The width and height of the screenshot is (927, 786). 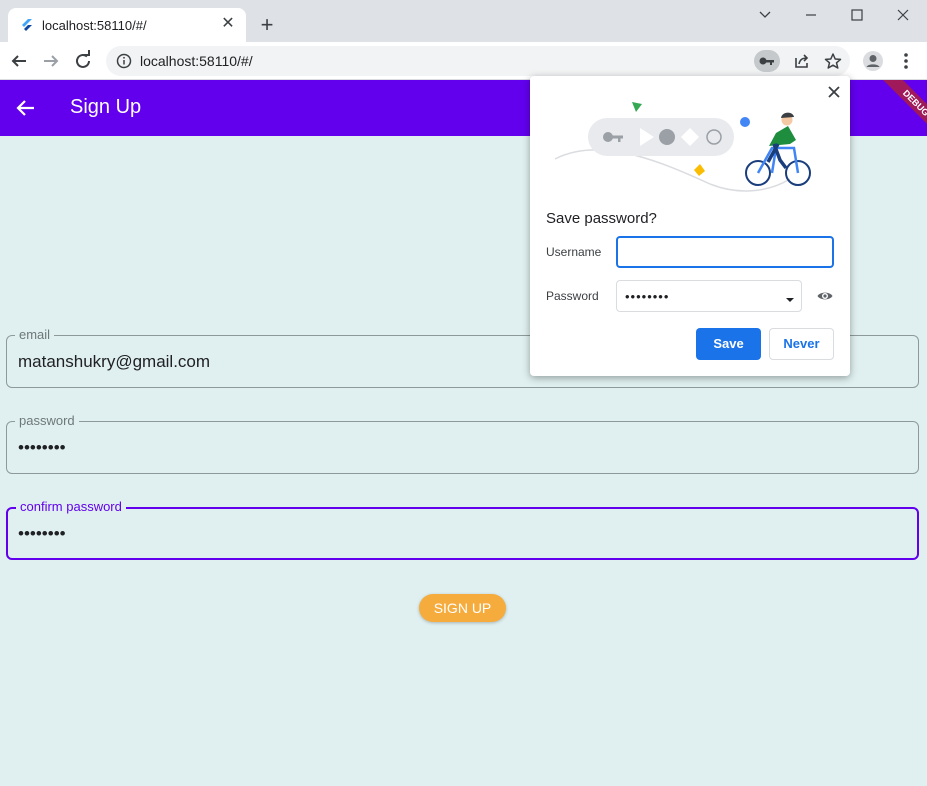 I want to click on avatar-icon, so click(x=873, y=61).